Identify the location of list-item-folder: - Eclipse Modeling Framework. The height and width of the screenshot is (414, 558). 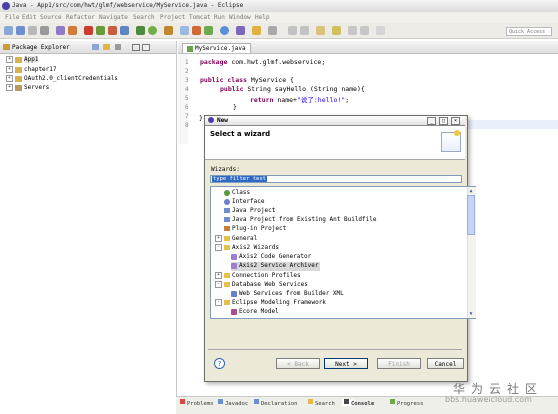
(270, 303).